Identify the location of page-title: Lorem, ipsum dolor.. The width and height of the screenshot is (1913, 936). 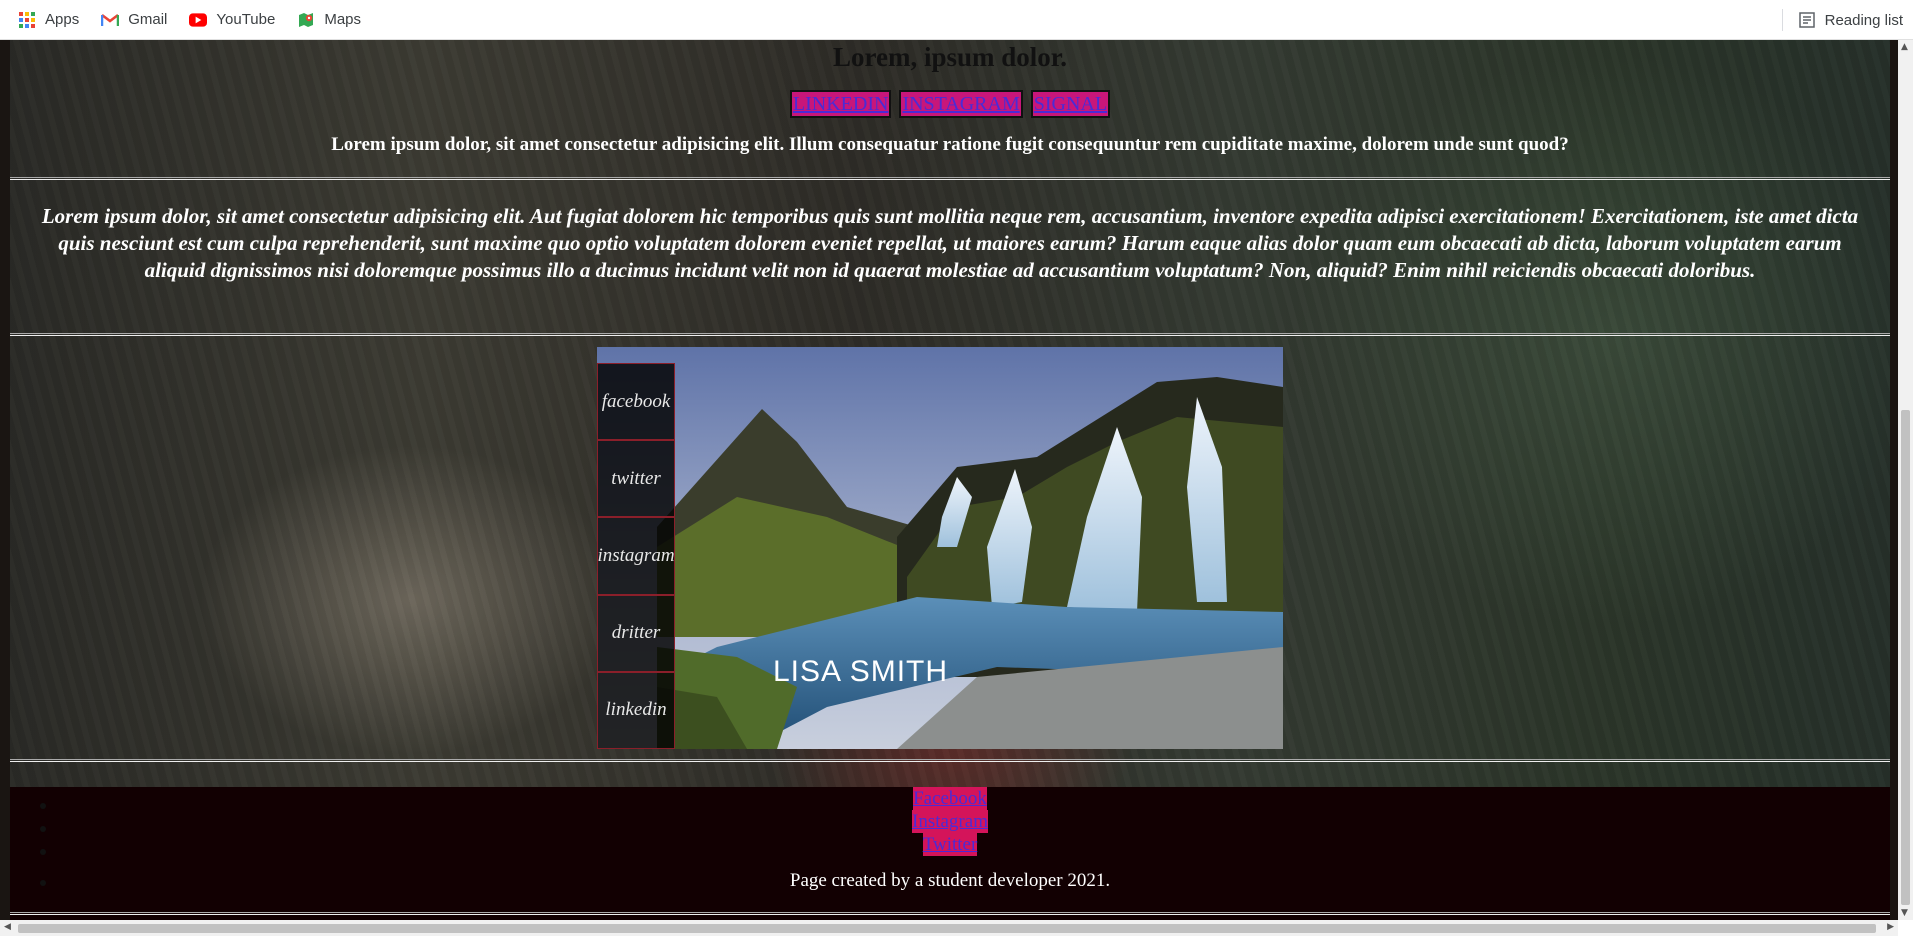
(950, 57).